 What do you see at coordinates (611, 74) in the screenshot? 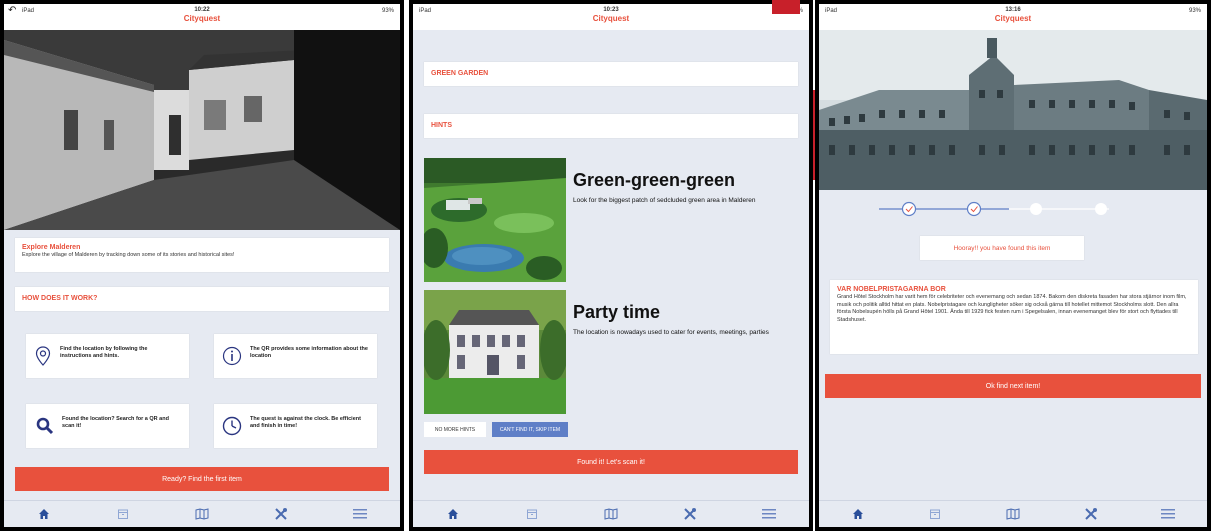
I see `section-green-garden: GREEN GARDEN` at bounding box center [611, 74].